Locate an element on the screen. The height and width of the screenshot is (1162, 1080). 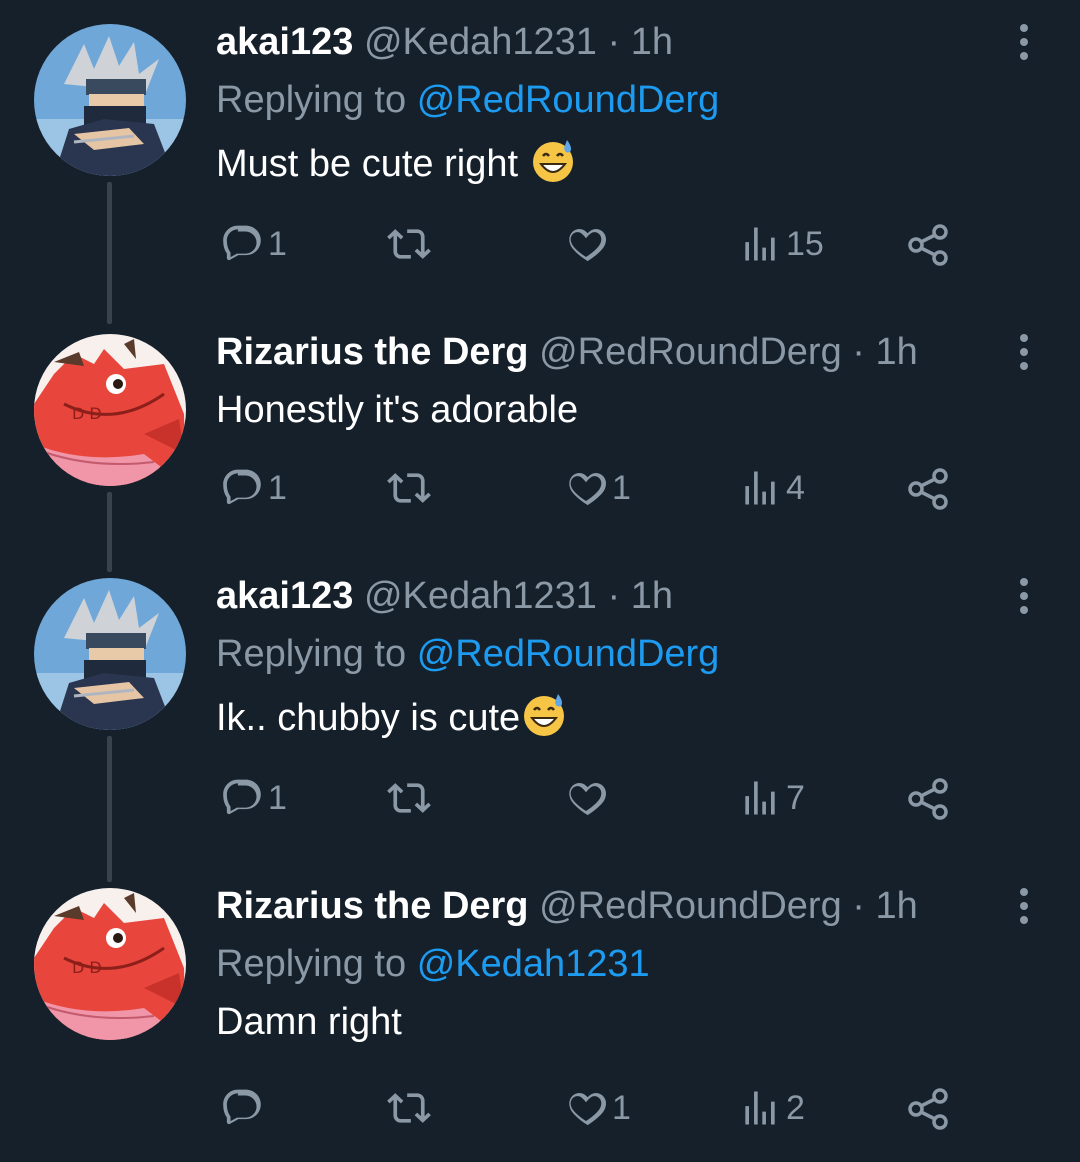
views-button: 2 is located at coordinates (771, 1108).